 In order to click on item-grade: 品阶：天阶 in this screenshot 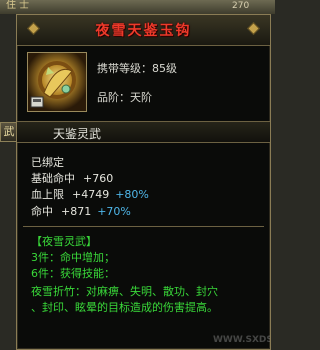, I will do `click(124, 97)`.